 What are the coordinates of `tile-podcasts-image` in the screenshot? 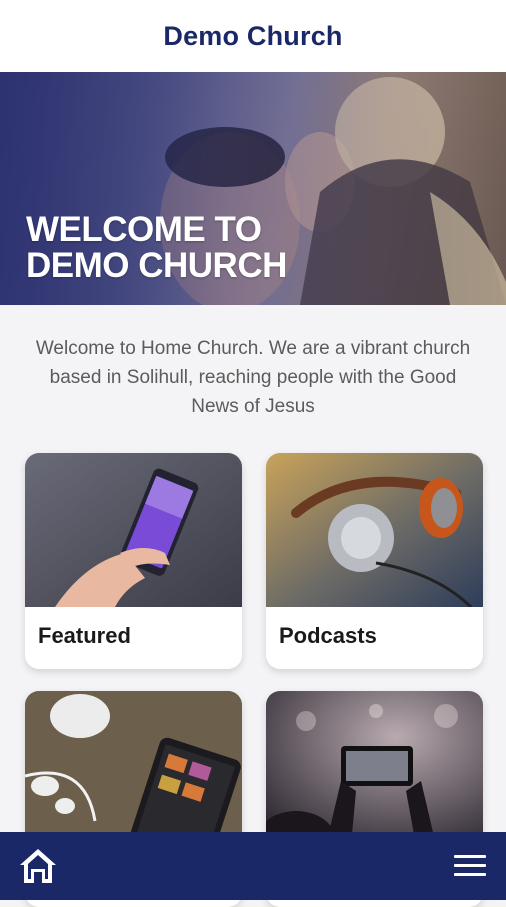 It's located at (374, 530).